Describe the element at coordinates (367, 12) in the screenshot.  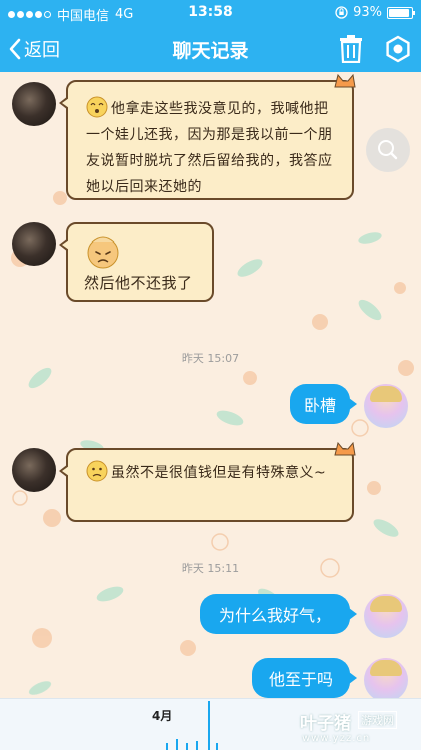
I see `battery-percent: 93%` at that location.